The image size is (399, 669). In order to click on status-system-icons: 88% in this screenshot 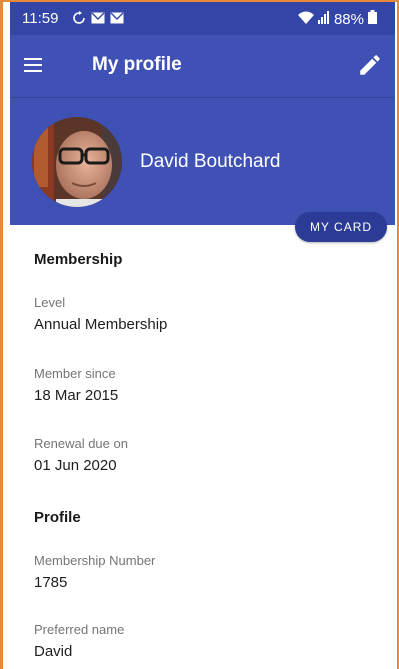, I will do `click(337, 19)`.